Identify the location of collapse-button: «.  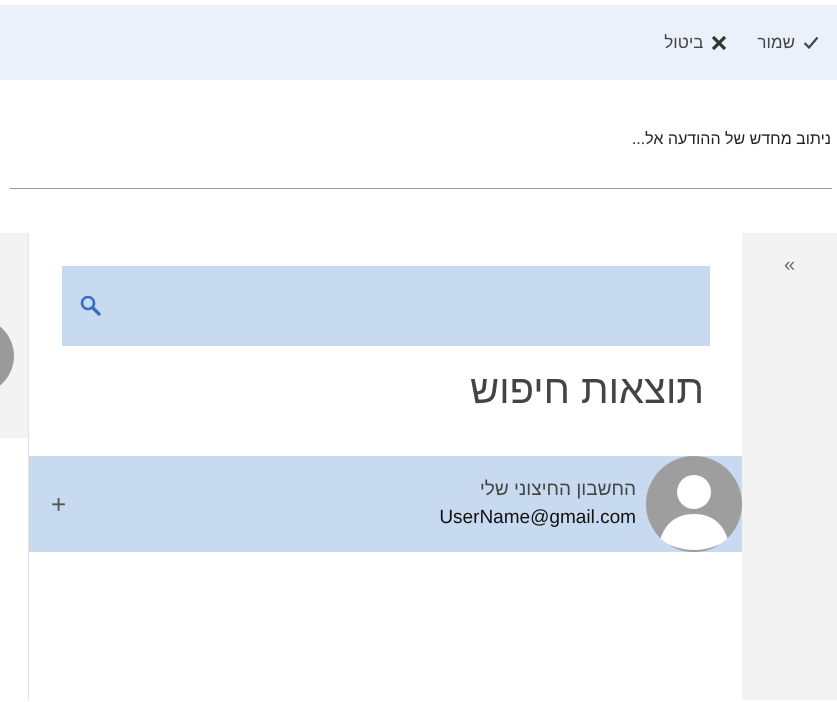
(790, 265).